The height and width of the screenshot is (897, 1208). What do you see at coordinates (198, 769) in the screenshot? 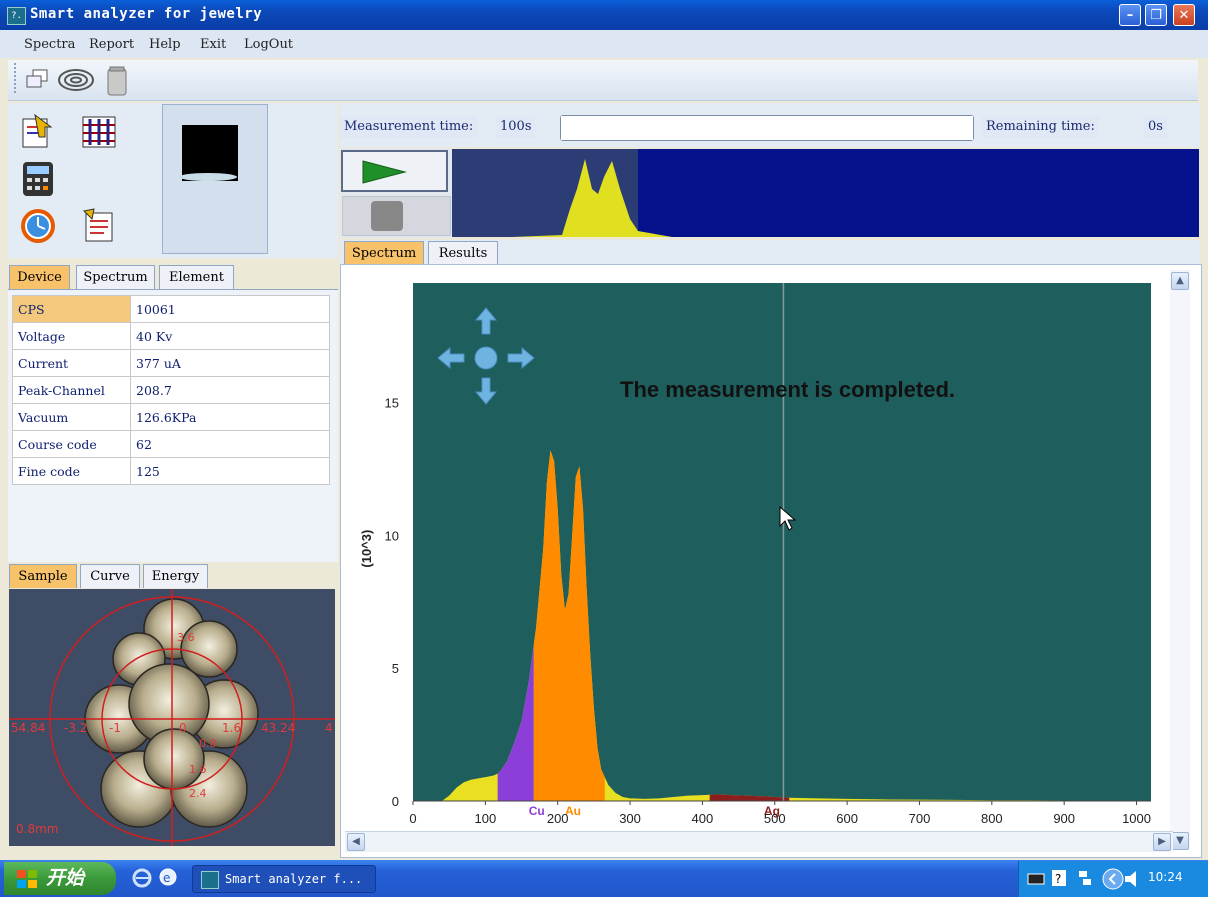
I see `sample-axis-label: 1.6` at bounding box center [198, 769].